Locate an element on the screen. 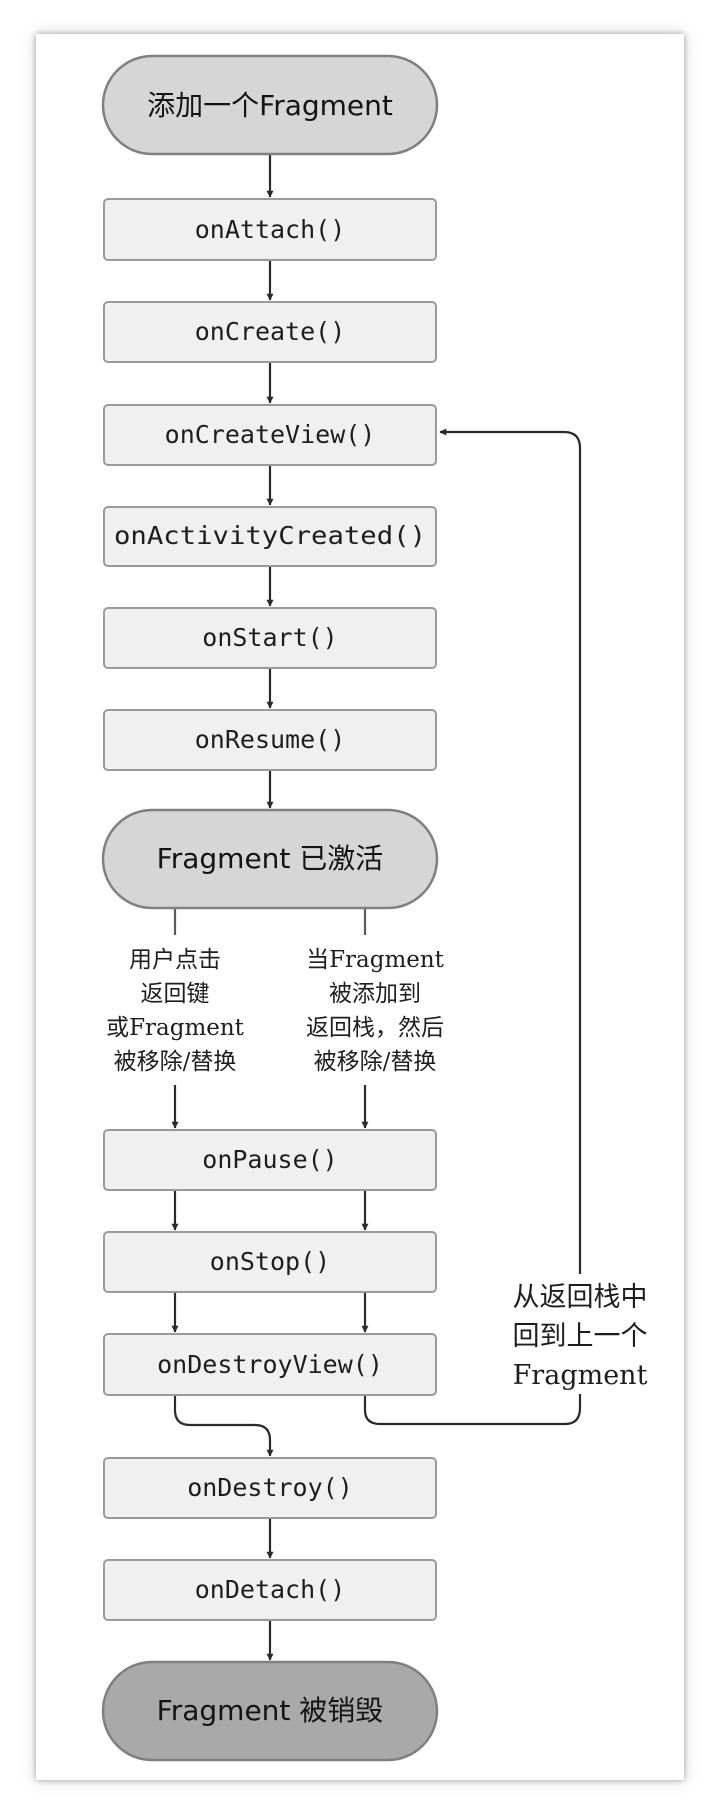  node-on-resume-label: onResume() is located at coordinates (270, 739).